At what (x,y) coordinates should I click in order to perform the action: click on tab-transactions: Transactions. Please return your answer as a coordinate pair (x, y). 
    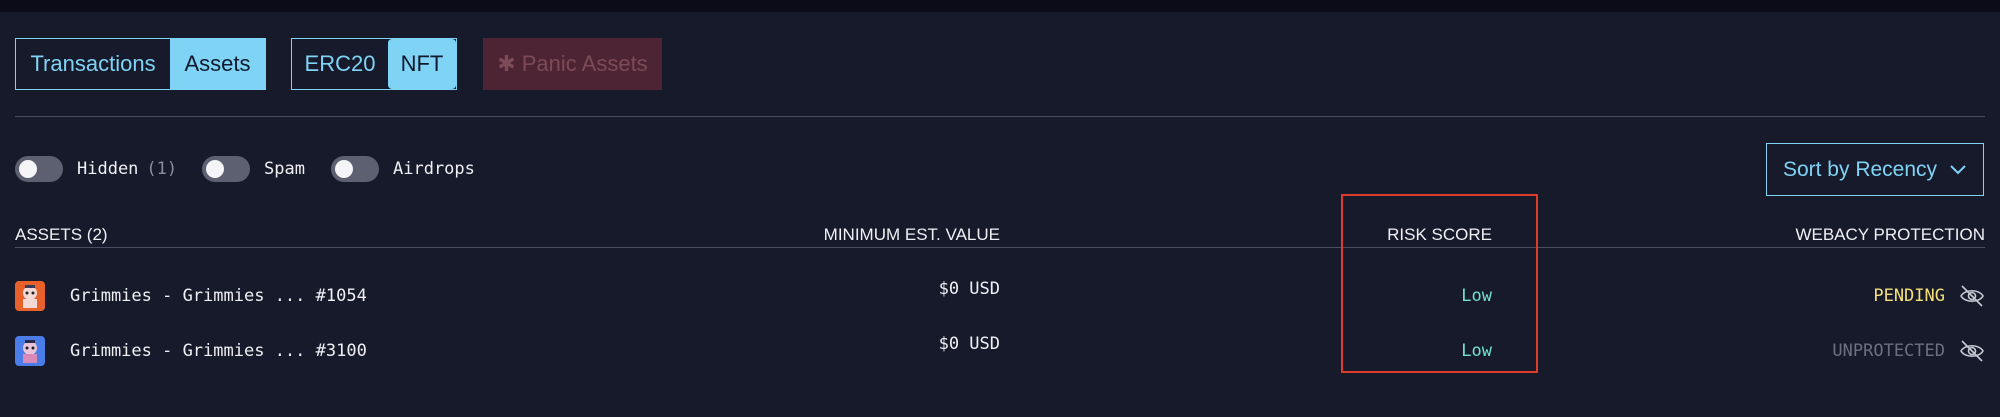
    Looking at the image, I should click on (93, 64).